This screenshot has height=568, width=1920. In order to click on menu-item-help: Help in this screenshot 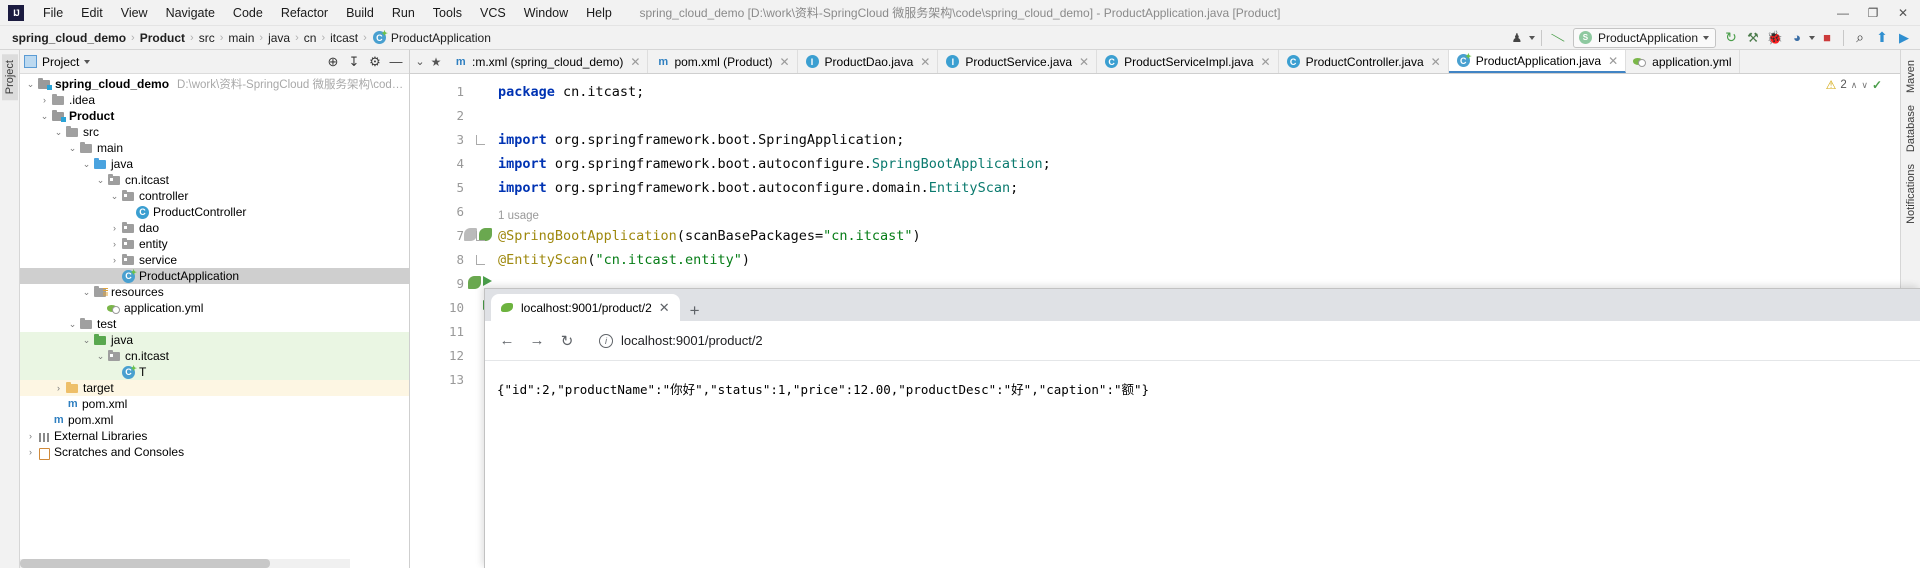, I will do `click(599, 13)`.